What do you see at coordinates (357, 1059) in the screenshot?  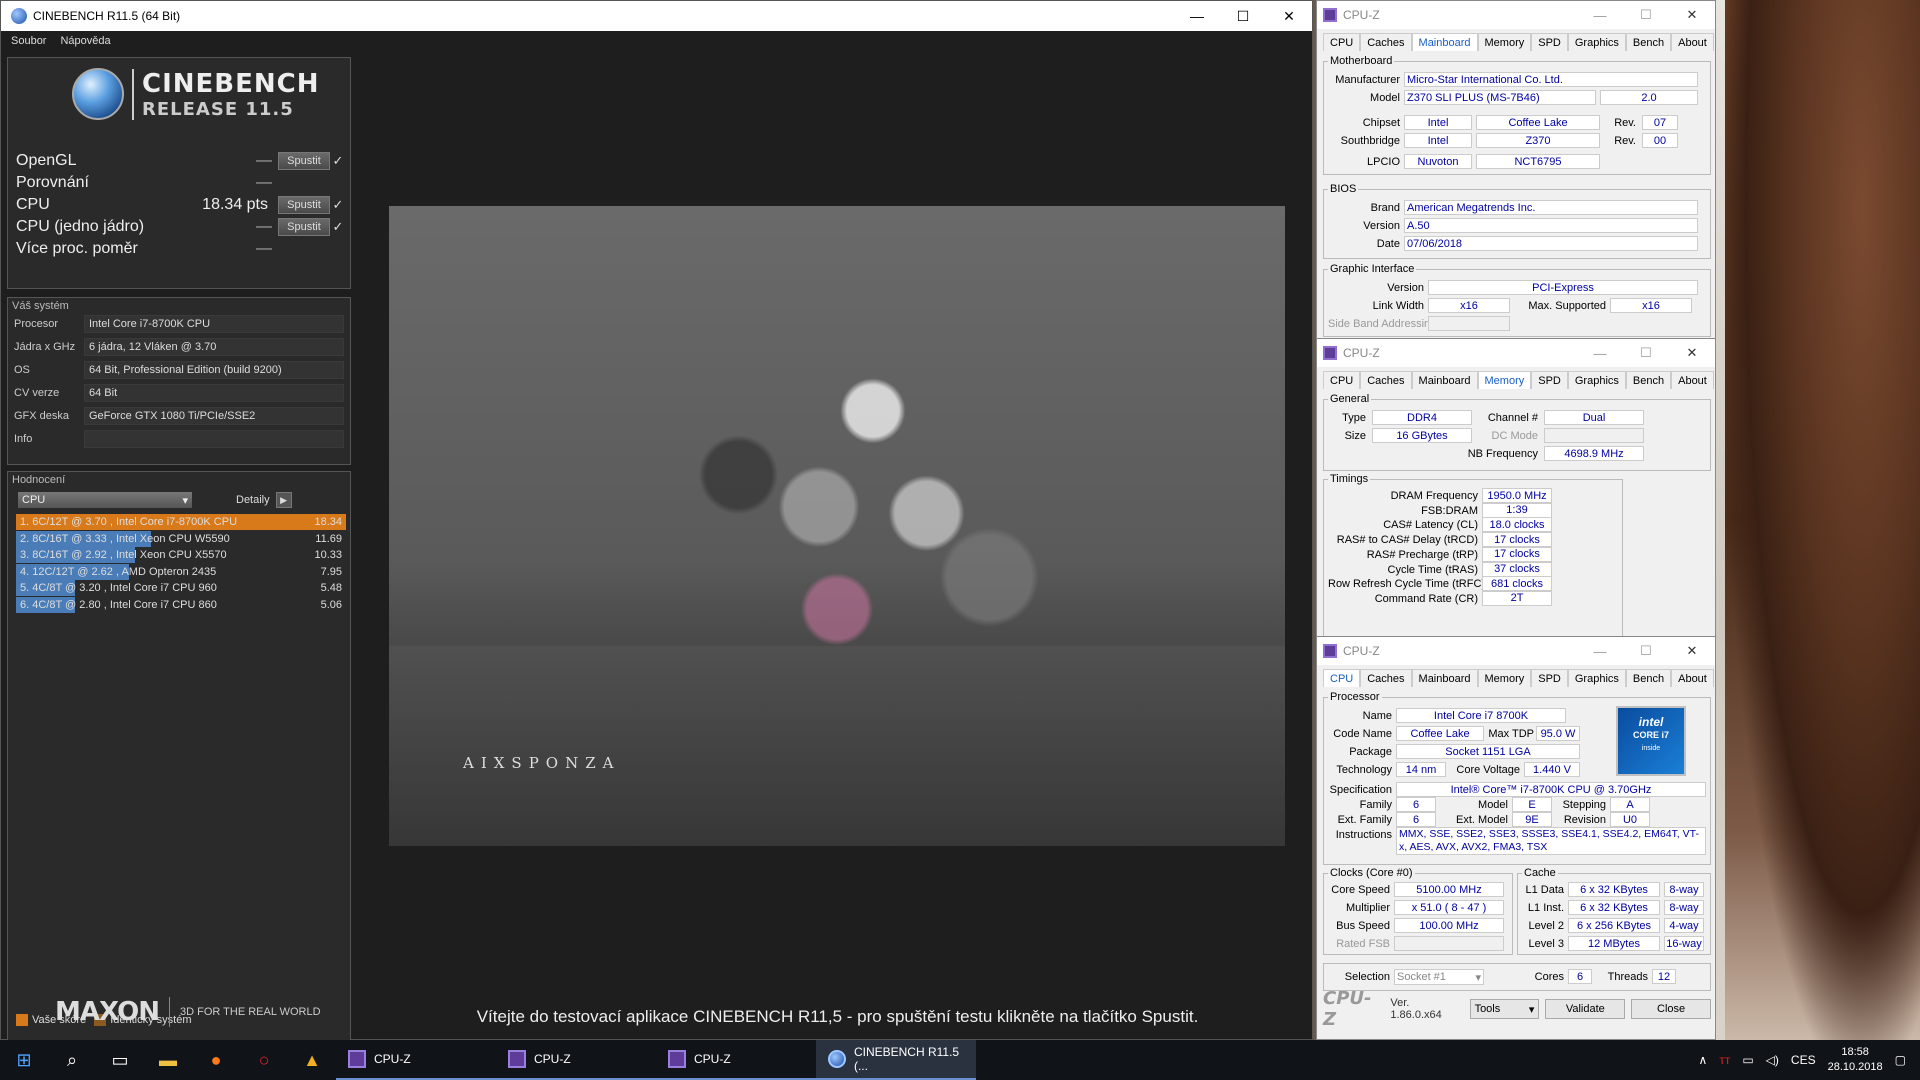 I see `cpuz-app-icon` at bounding box center [357, 1059].